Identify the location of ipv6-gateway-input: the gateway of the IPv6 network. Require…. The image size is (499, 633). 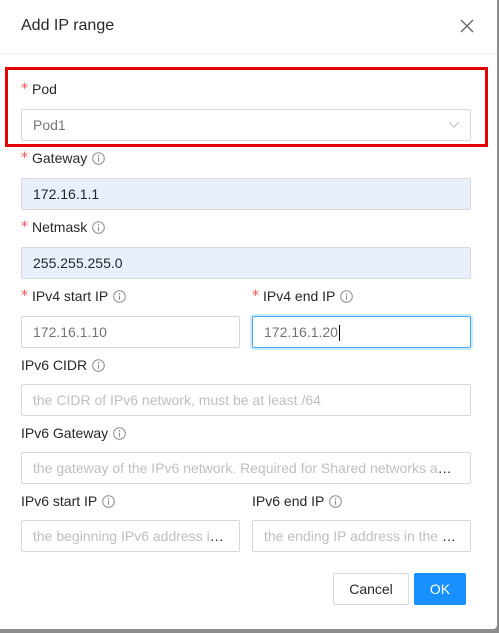
(246, 468).